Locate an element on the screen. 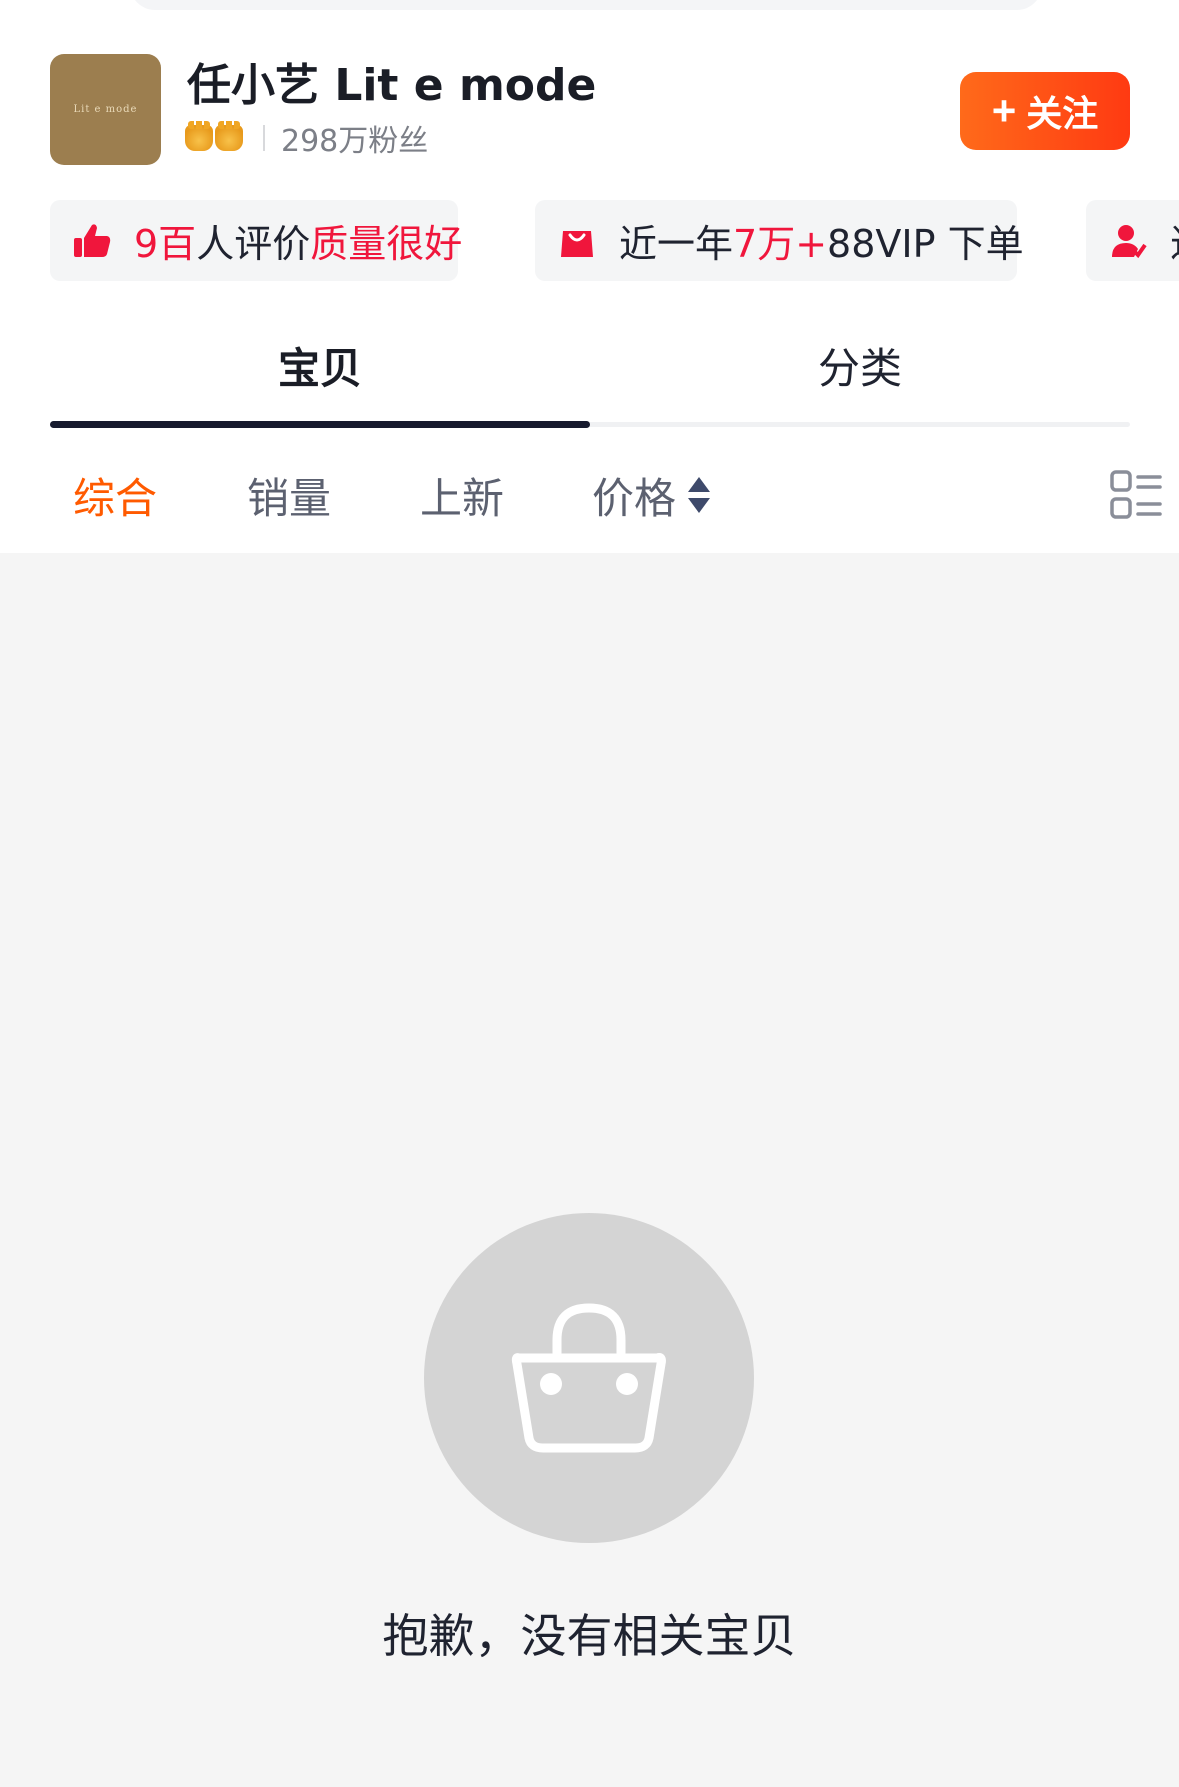  shop-subinfo: 298万粉丝 is located at coordinates (306, 139).